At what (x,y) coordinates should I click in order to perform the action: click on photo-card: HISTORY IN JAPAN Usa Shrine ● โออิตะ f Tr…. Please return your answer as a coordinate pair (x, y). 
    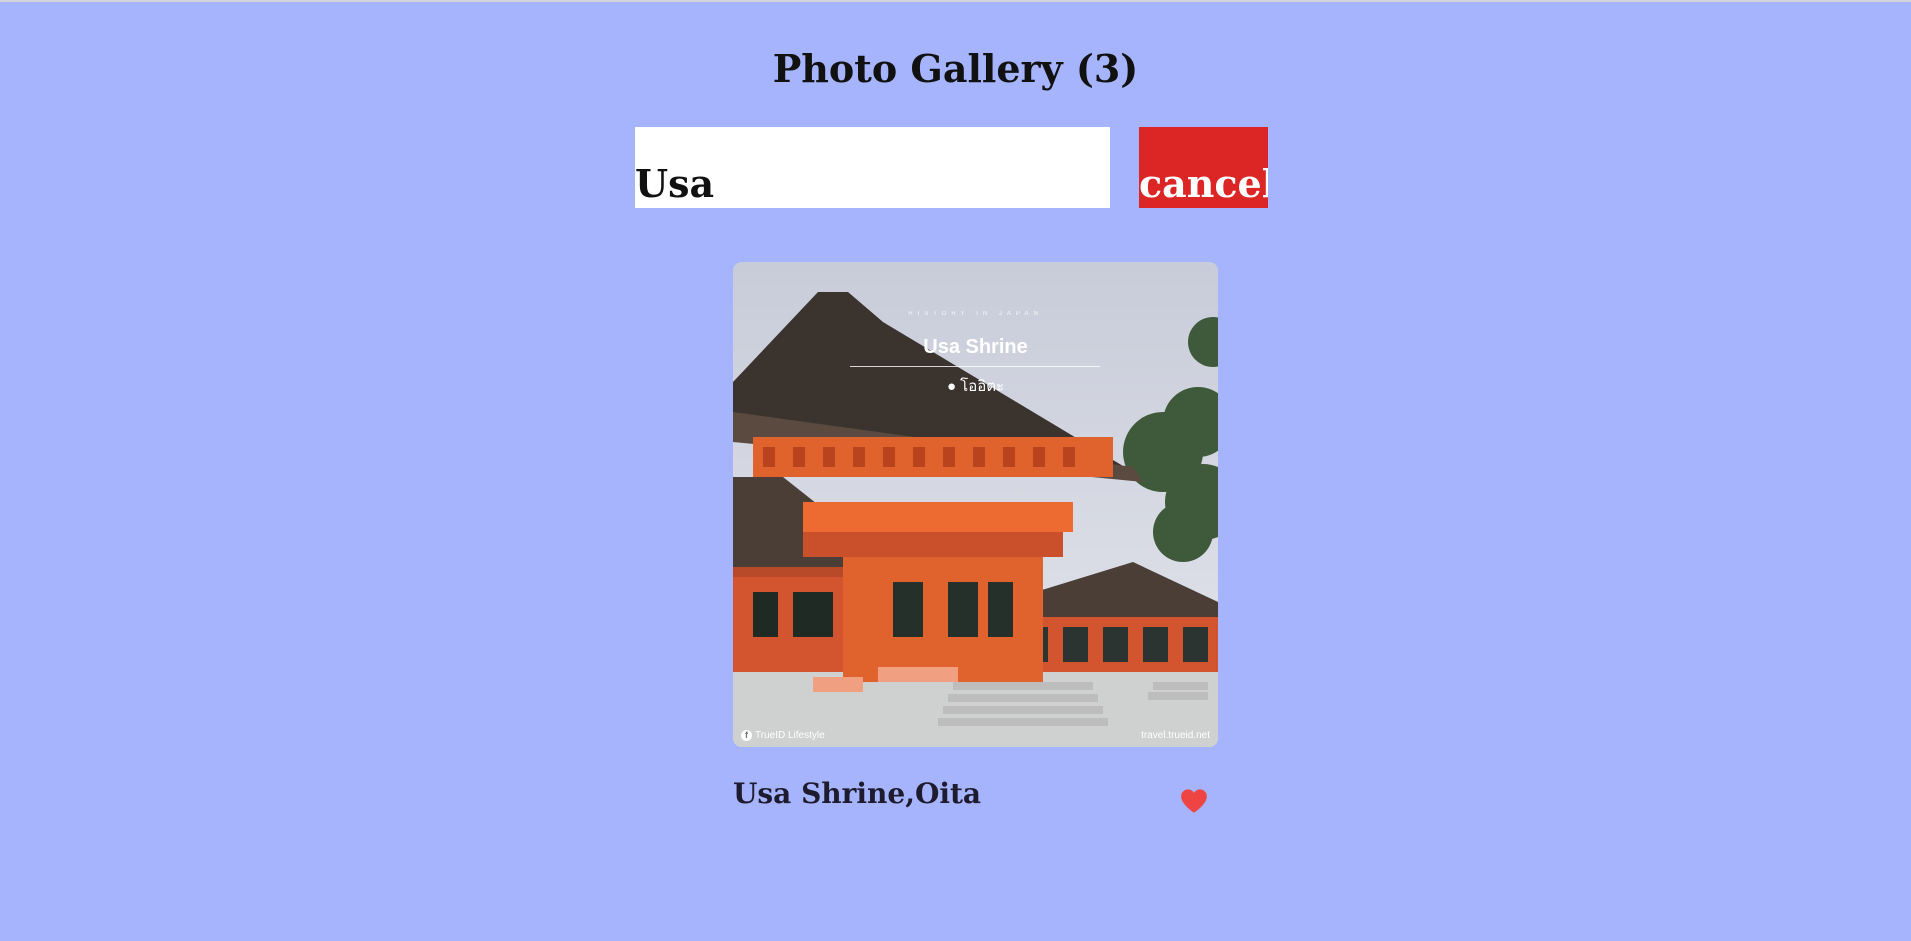
    Looking at the image, I should click on (975, 537).